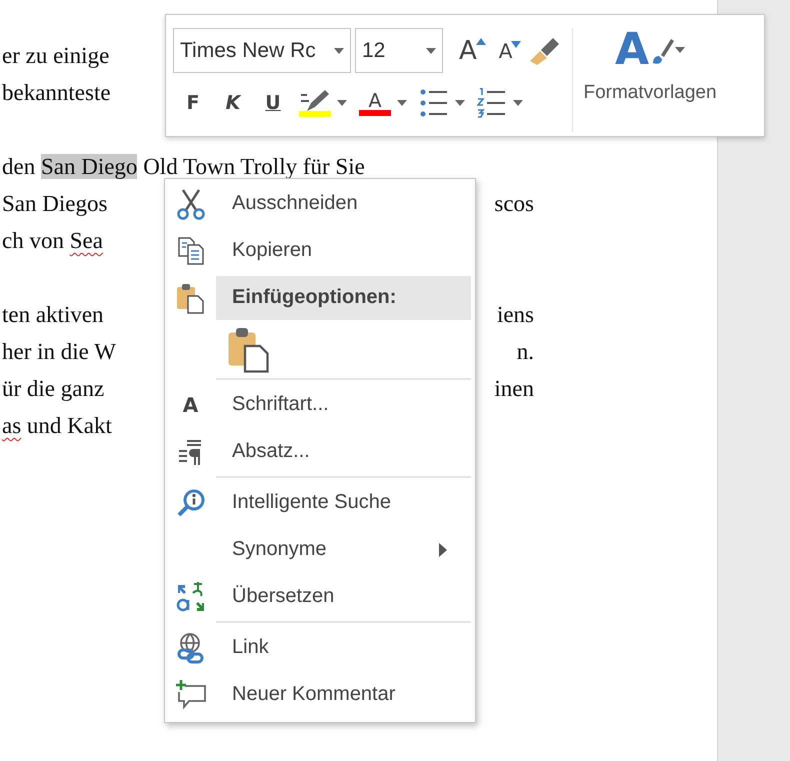 The width and height of the screenshot is (790, 761). Describe the element at coordinates (481, 41) in the screenshot. I see `increase-triangle-icon` at that location.